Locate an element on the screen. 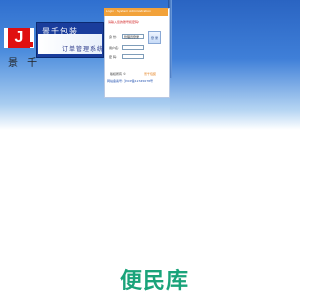 The image size is (320, 300). icp-record-text: 网站备案号: 沪ICP备12345678号 is located at coordinates (130, 81).